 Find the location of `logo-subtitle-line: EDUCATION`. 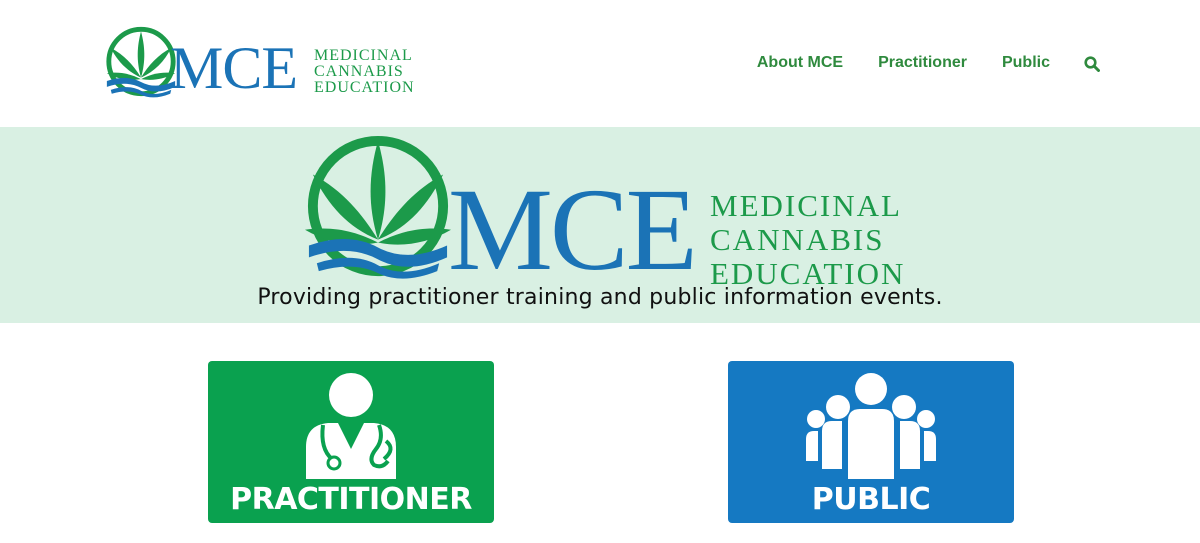

logo-subtitle-line: EDUCATION is located at coordinates (364, 87).